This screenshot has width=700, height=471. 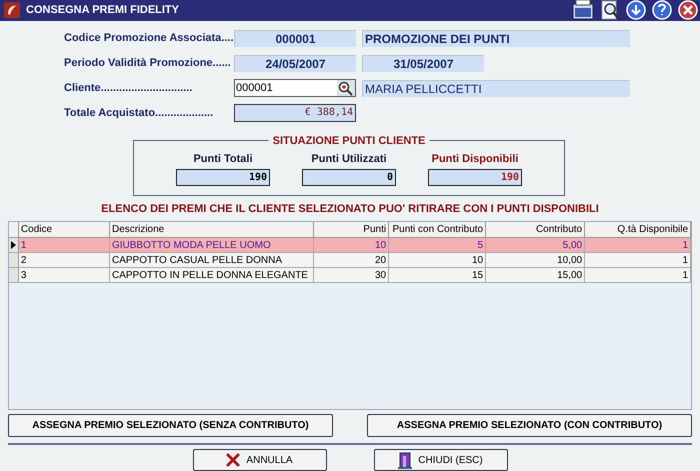 What do you see at coordinates (64, 260) in the screenshot?
I see `table-cell: 2` at bounding box center [64, 260].